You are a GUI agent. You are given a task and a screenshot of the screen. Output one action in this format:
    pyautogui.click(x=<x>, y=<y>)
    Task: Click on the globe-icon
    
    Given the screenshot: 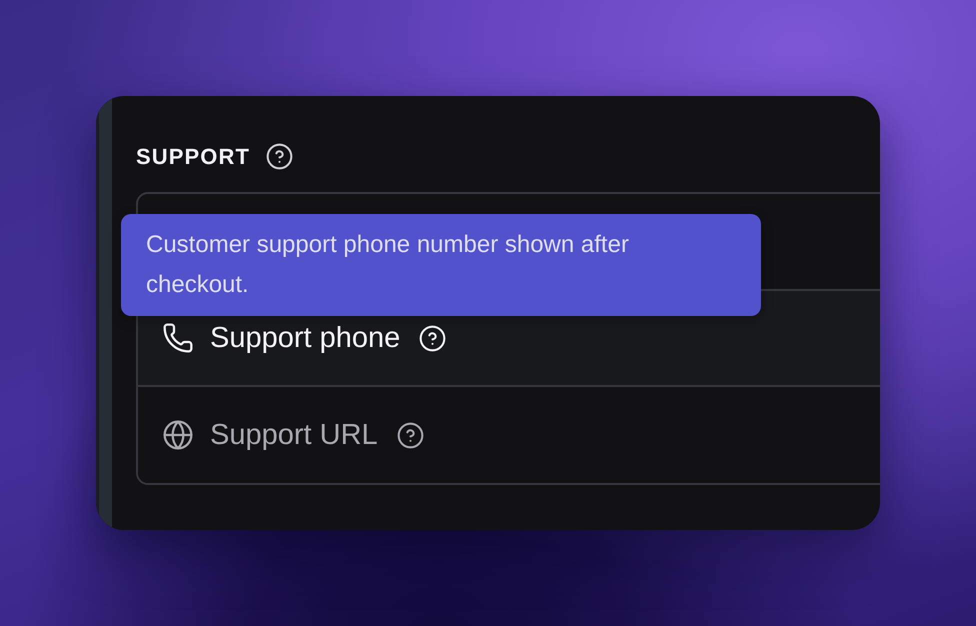 What is the action you would take?
    pyautogui.click(x=178, y=435)
    